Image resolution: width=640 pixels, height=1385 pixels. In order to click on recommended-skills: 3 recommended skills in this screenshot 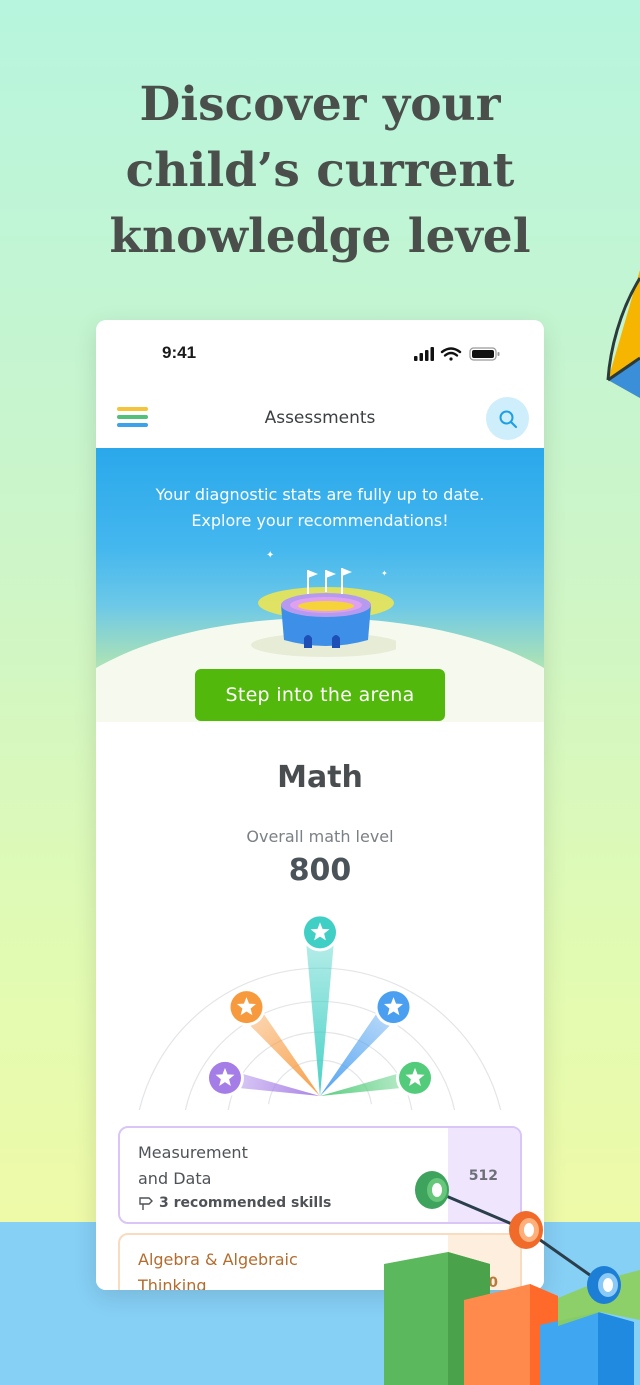, I will do `click(234, 1203)`.